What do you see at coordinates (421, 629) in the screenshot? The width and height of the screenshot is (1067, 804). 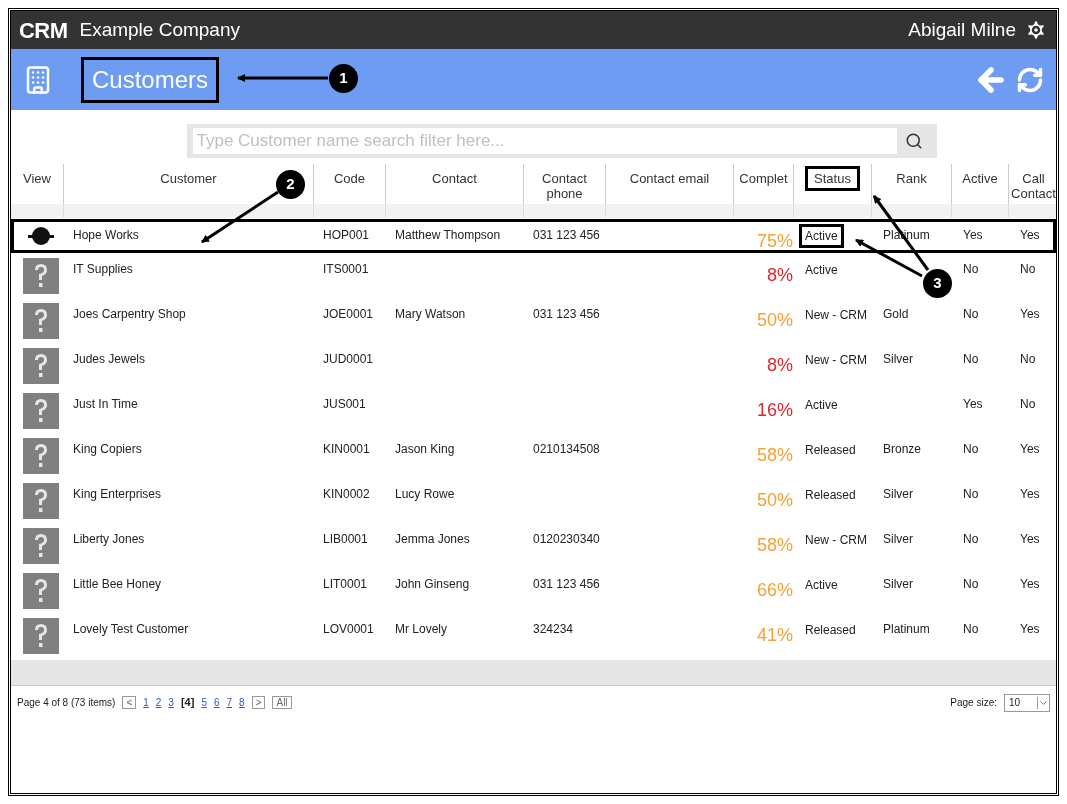 I see `table-cell: Mr Lovely` at bounding box center [421, 629].